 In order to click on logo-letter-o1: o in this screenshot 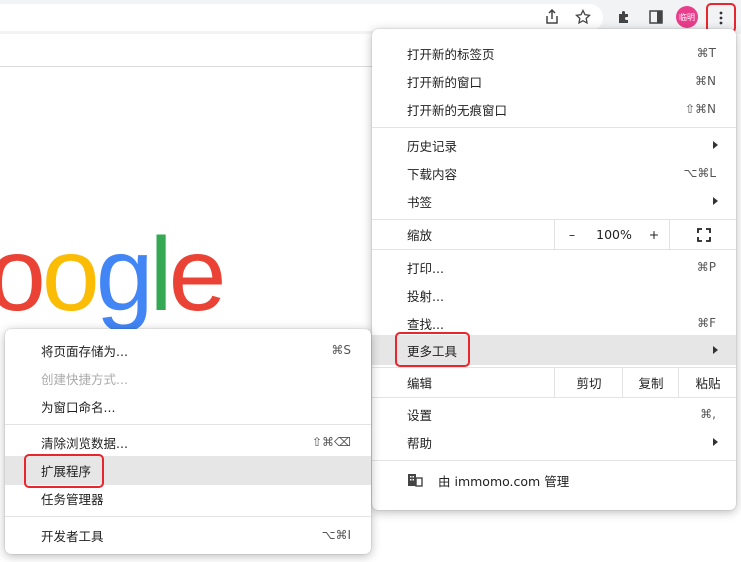, I will do `click(23, 275)`.